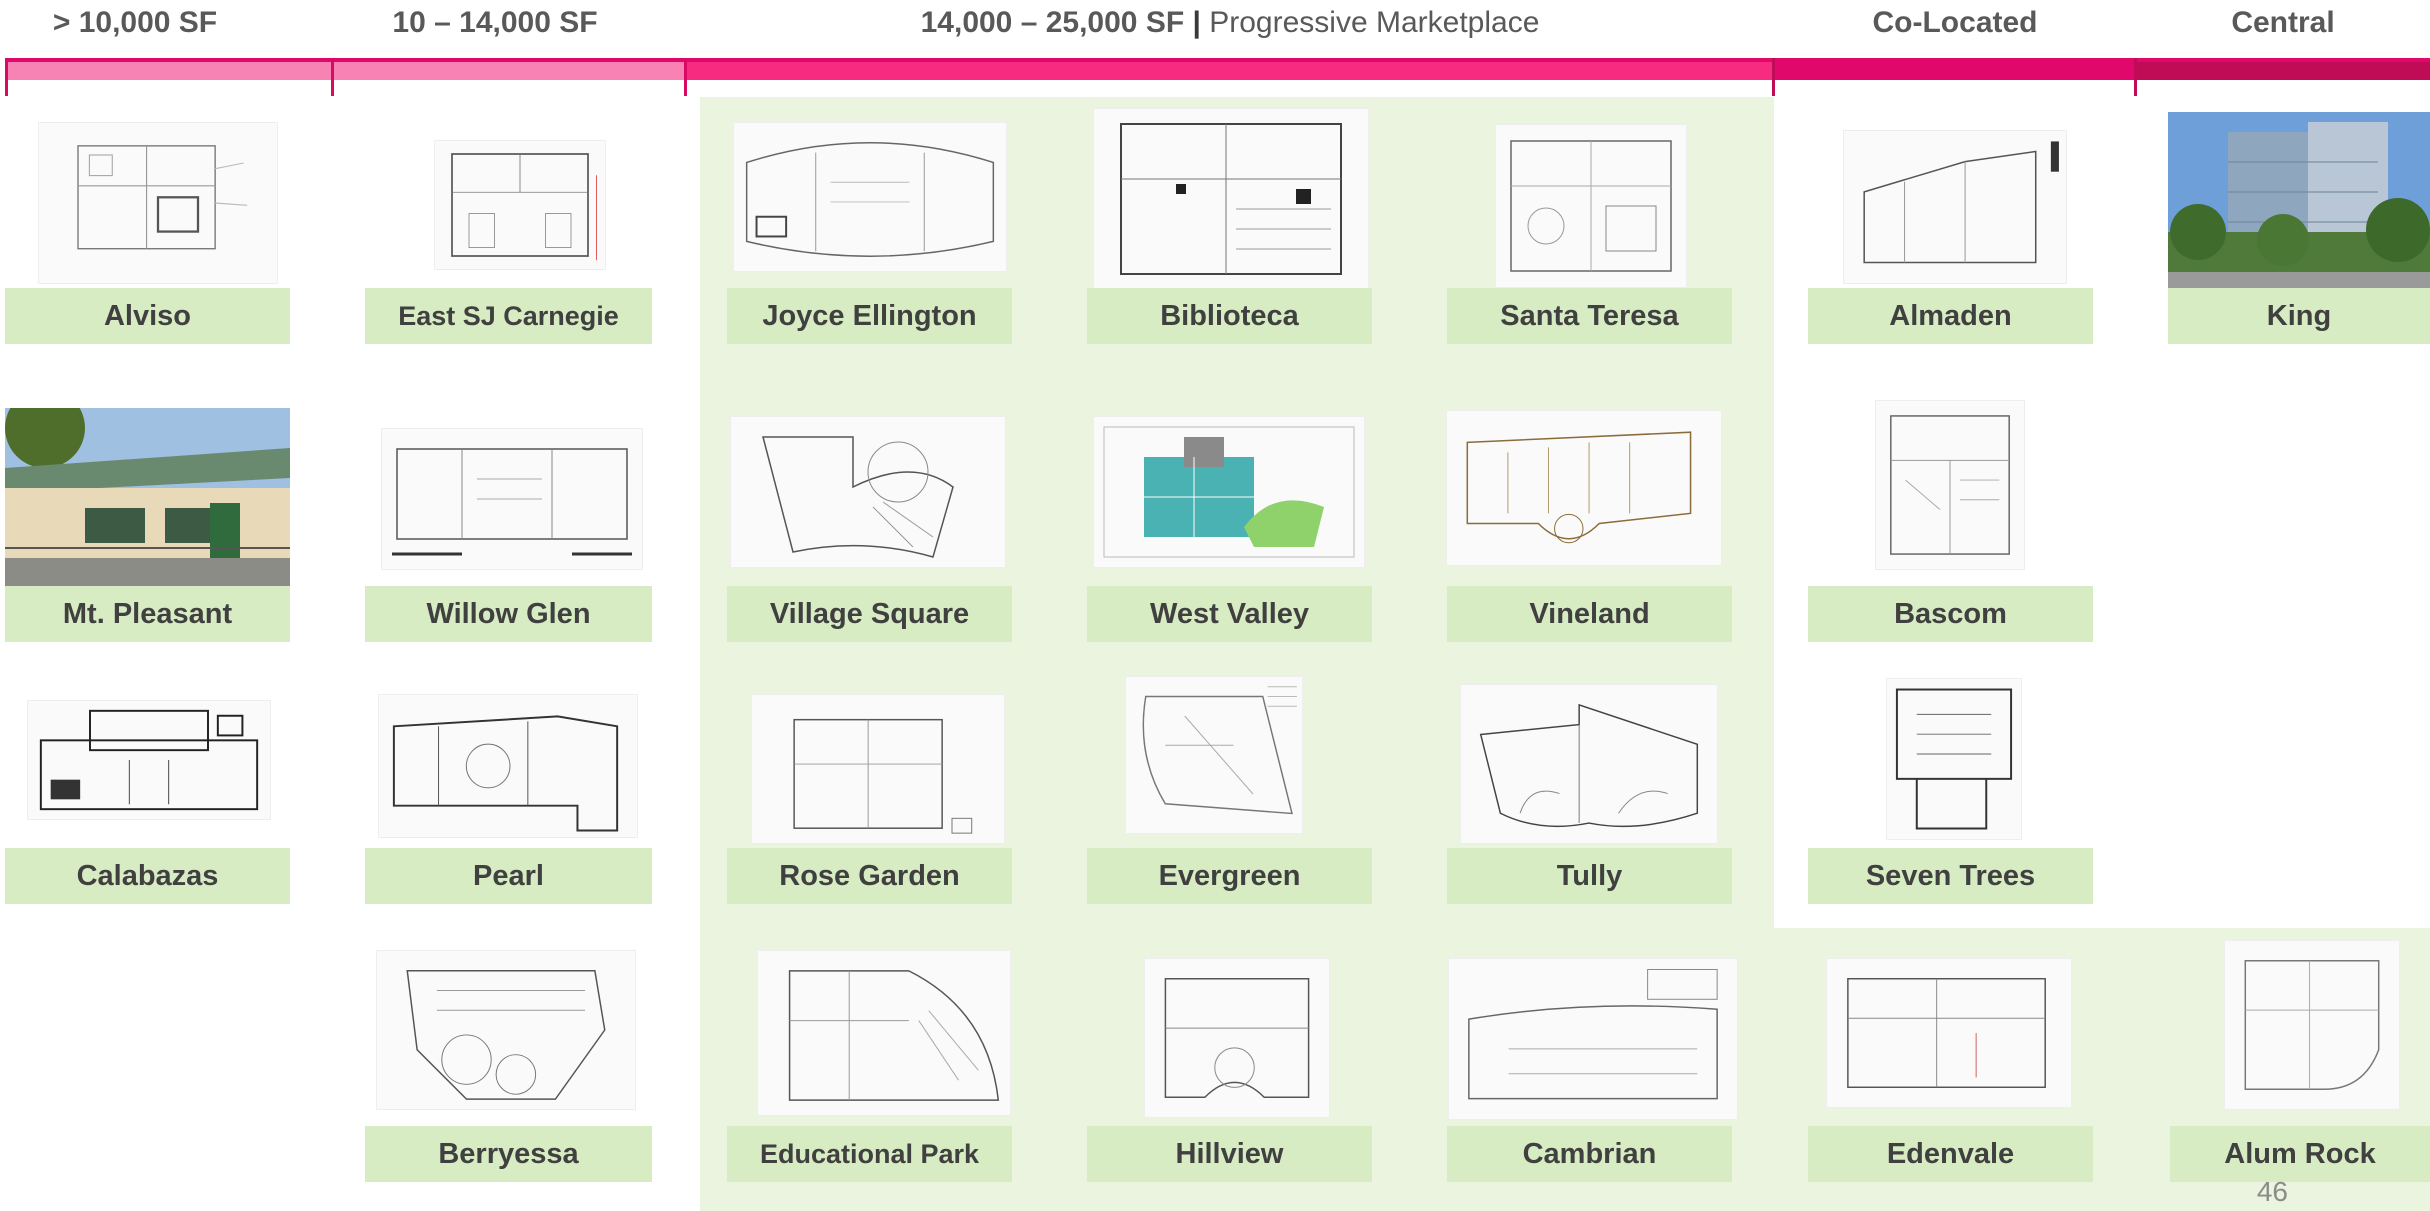  I want to click on label-king: King, so click(2299, 316).